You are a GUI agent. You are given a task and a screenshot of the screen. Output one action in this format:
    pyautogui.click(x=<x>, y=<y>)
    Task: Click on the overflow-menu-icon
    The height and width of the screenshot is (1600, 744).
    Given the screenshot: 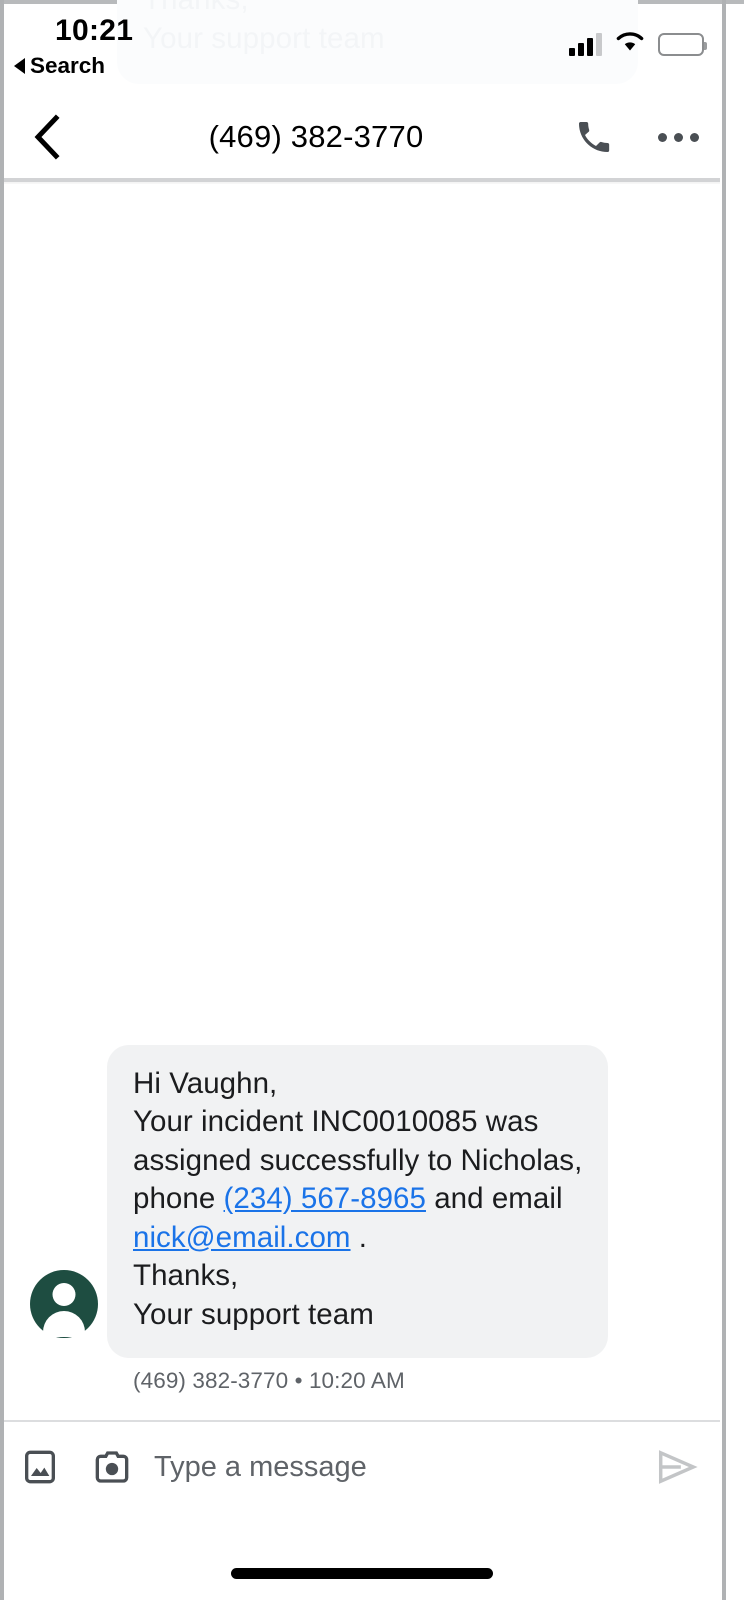 What is the action you would take?
    pyautogui.click(x=678, y=137)
    